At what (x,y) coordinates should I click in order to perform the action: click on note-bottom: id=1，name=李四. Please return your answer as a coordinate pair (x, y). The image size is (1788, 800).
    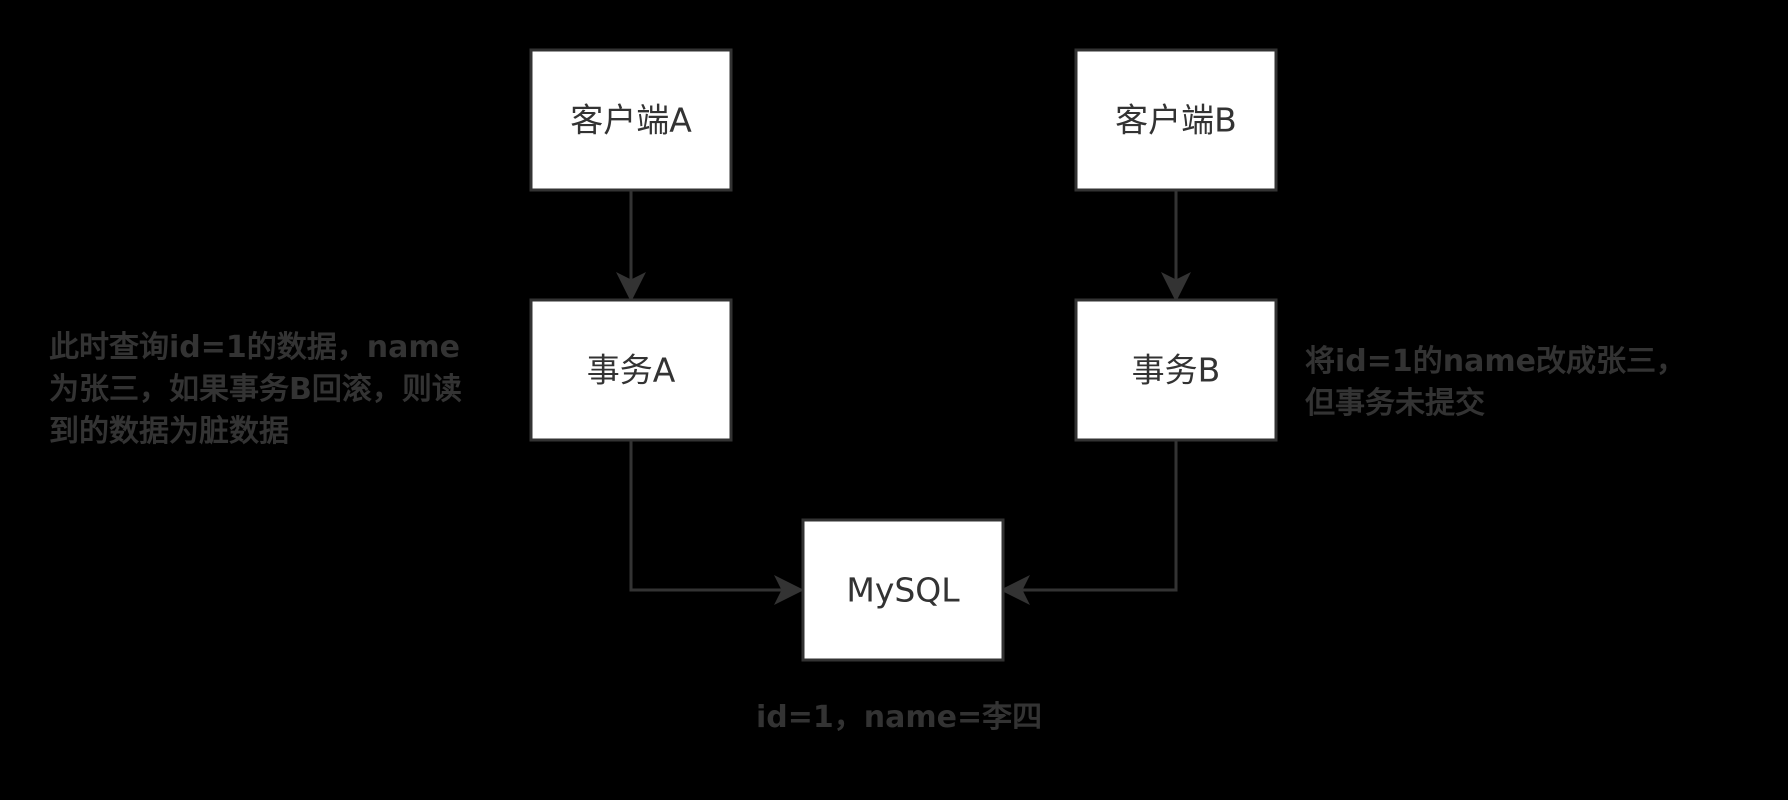
    Looking at the image, I should click on (899, 718).